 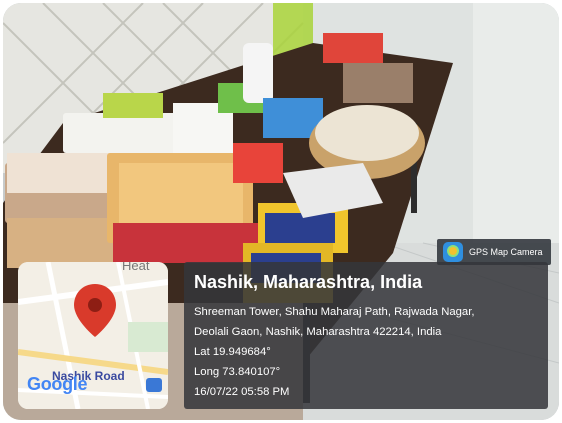 I want to click on google-logo: Google, so click(x=57, y=384).